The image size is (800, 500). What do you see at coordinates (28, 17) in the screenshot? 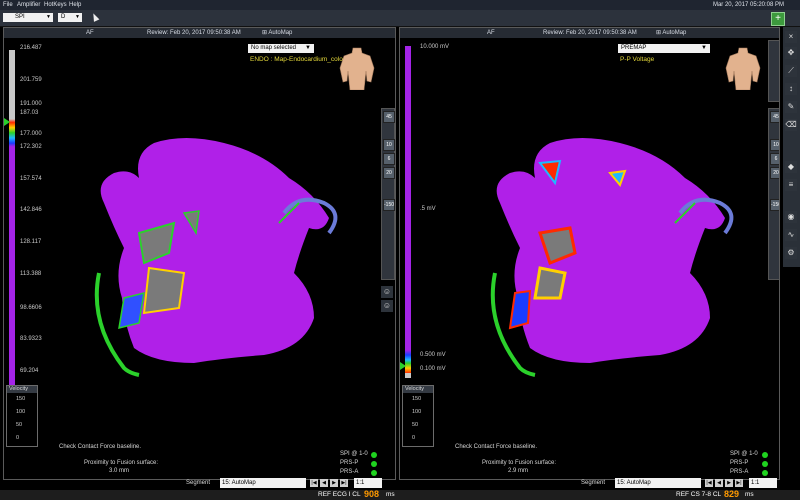
I see `source-select: SPI ▼` at bounding box center [28, 17].